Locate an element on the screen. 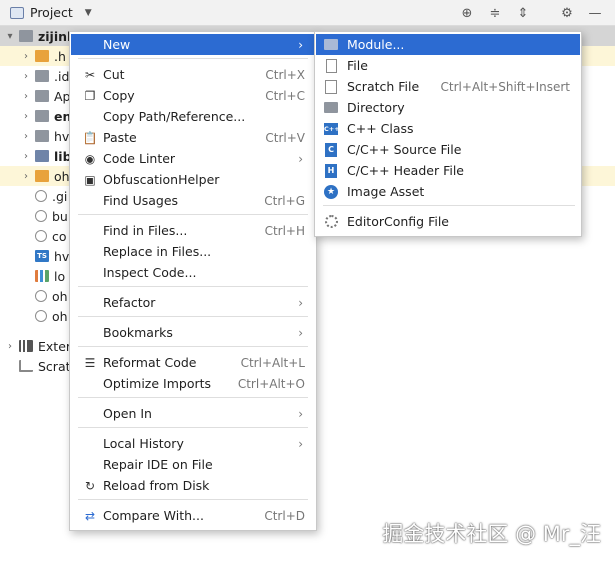  watermark: 掘金技术社区 @ Mr_汪 is located at coordinates (491, 534).